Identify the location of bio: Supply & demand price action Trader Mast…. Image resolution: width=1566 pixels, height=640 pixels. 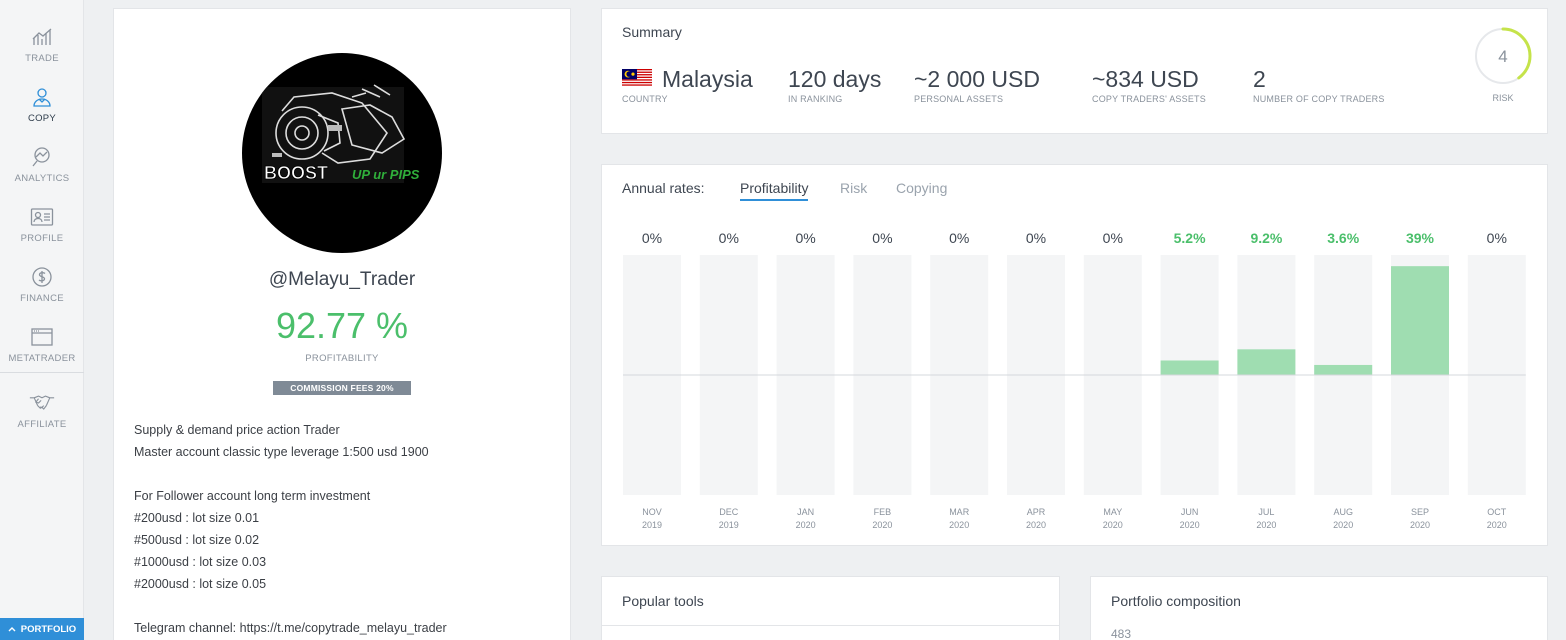
(344, 529).